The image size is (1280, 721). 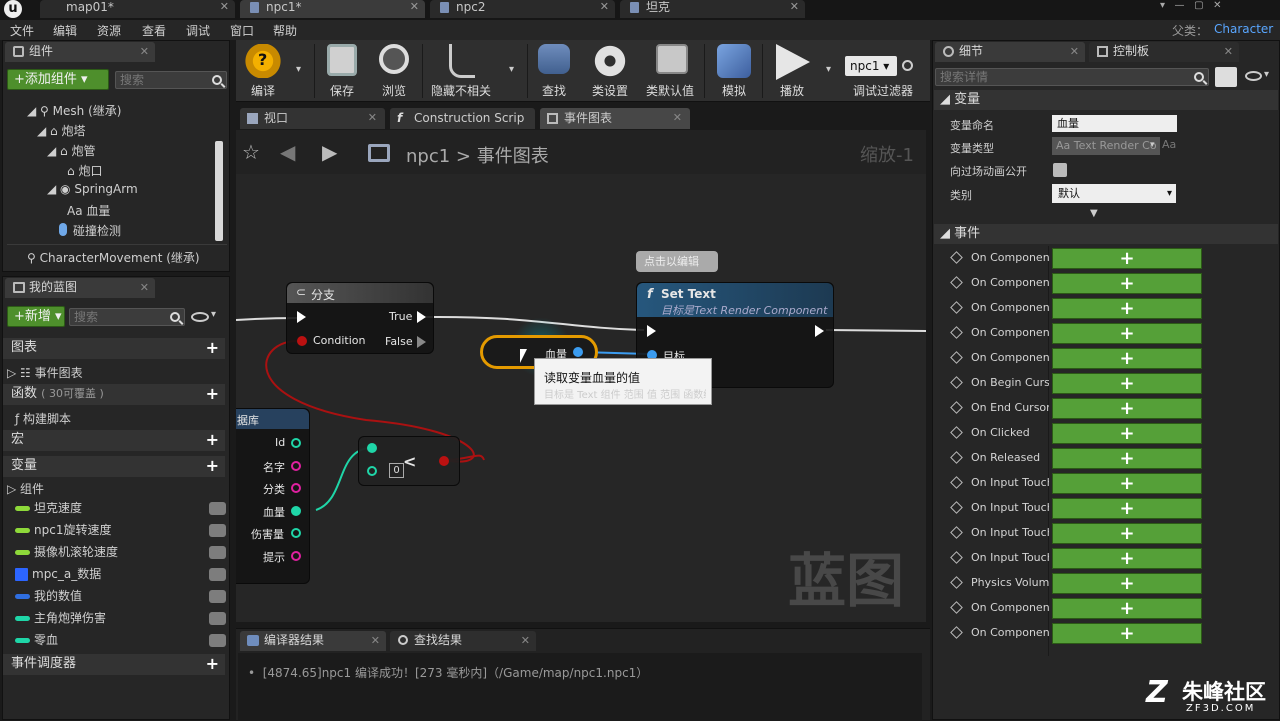 What do you see at coordinates (1164, 52) in the screenshot?
I see `tab-palette: 控制板 ✕` at bounding box center [1164, 52].